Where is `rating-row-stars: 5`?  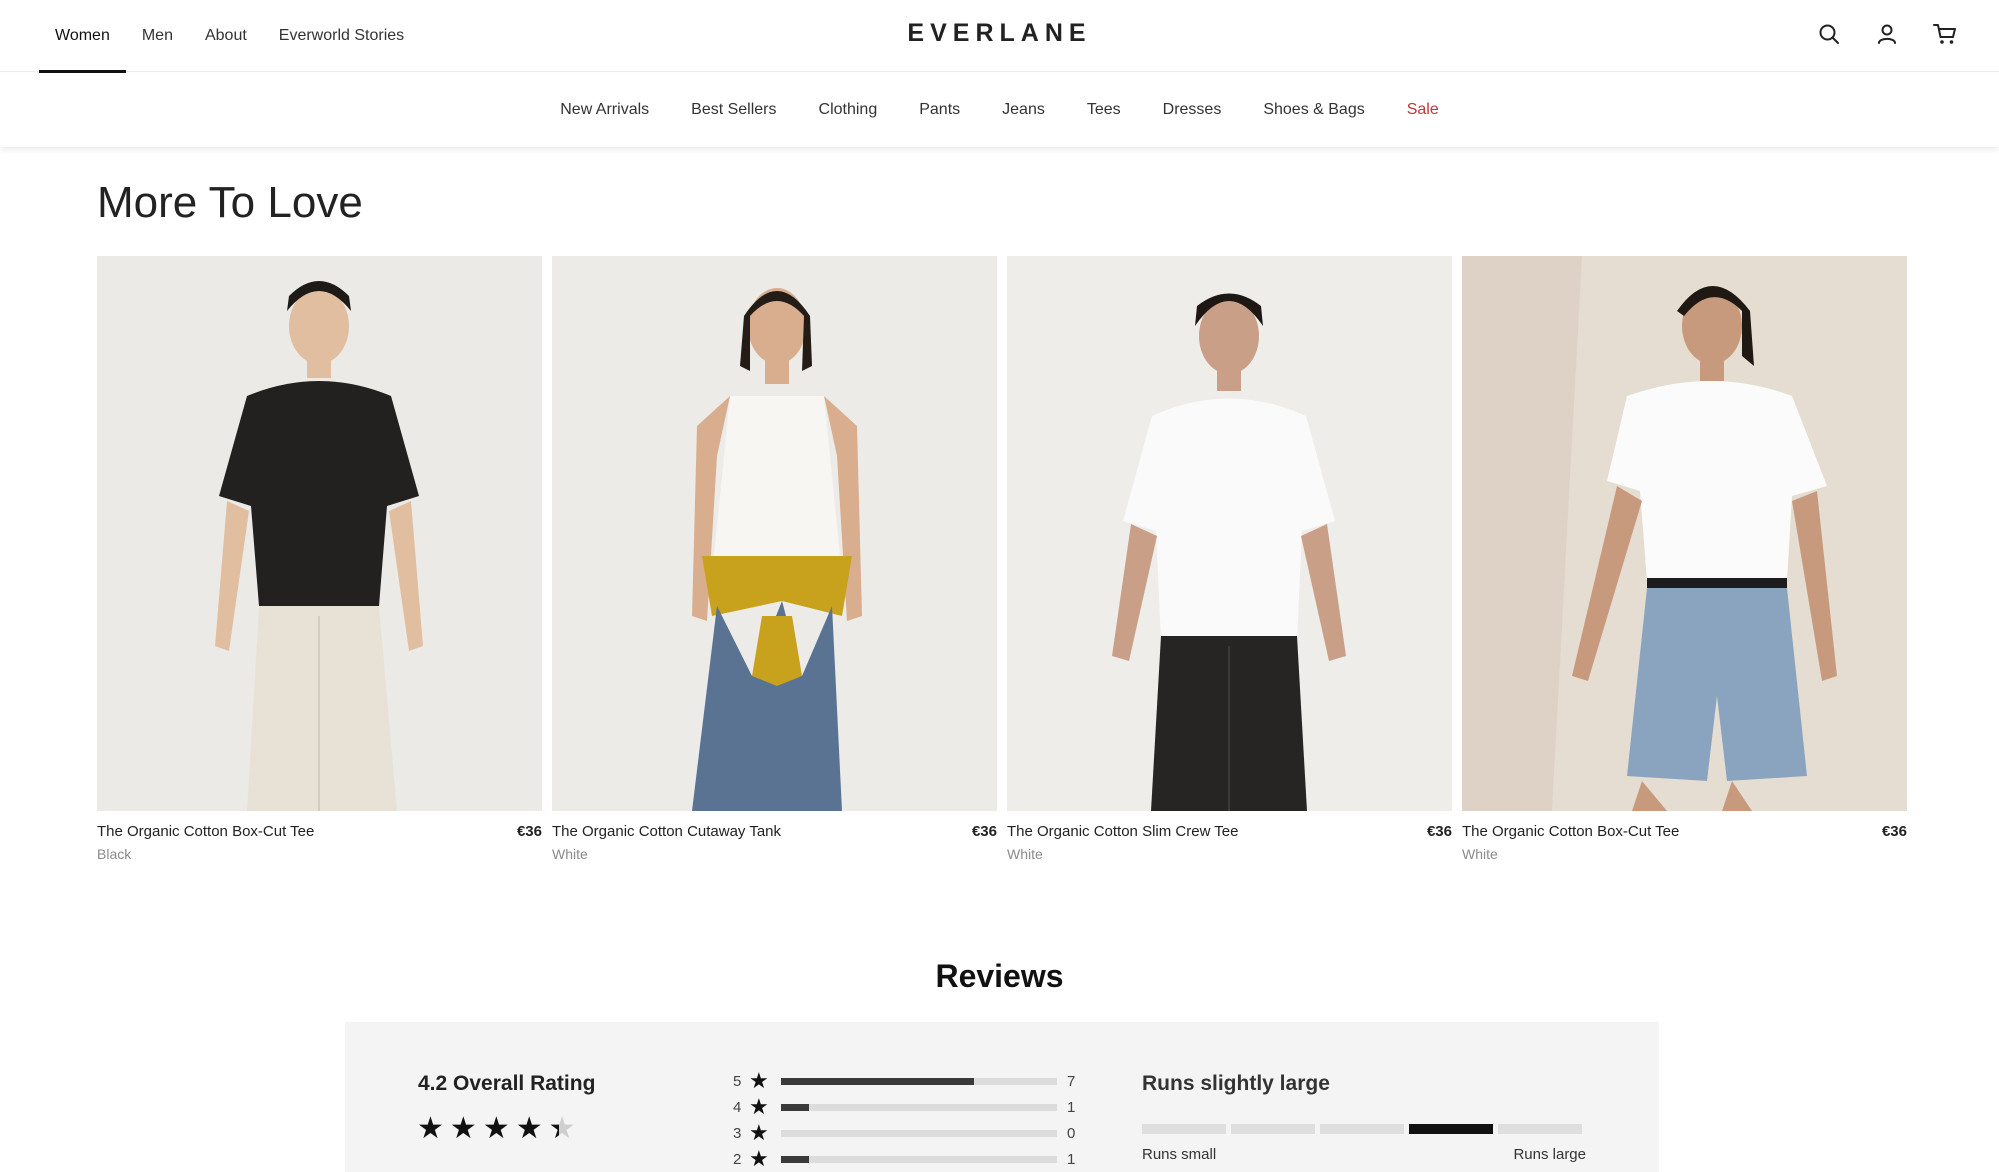
rating-row-stars: 5 is located at coordinates (737, 1081).